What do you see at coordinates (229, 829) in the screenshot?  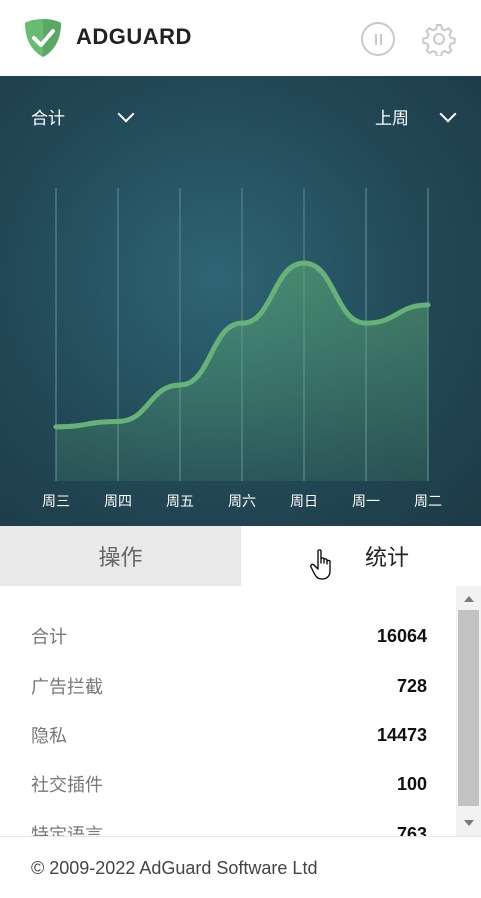 I see `list-item: 特定语言 763` at bounding box center [229, 829].